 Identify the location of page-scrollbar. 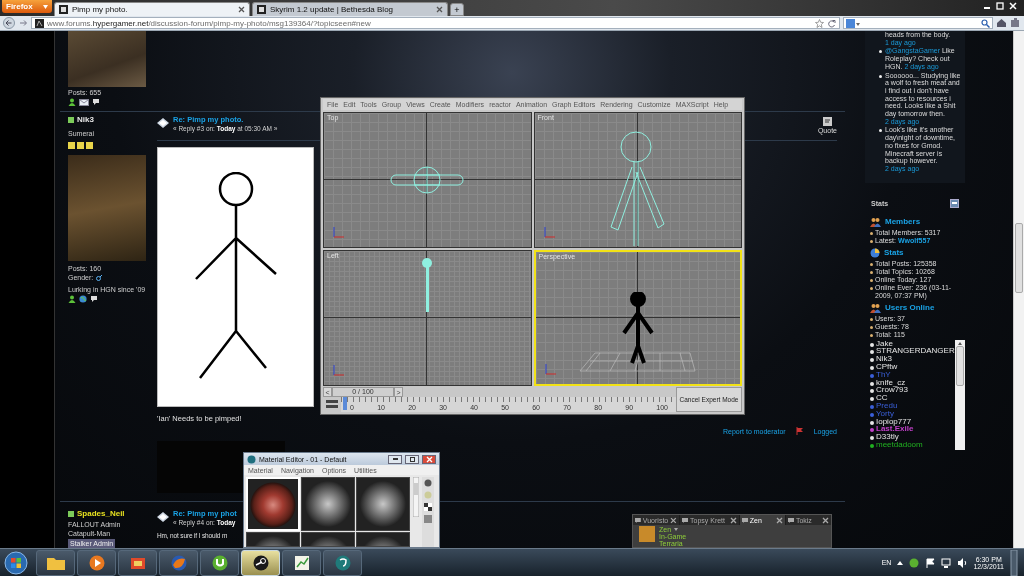
(1018, 289).